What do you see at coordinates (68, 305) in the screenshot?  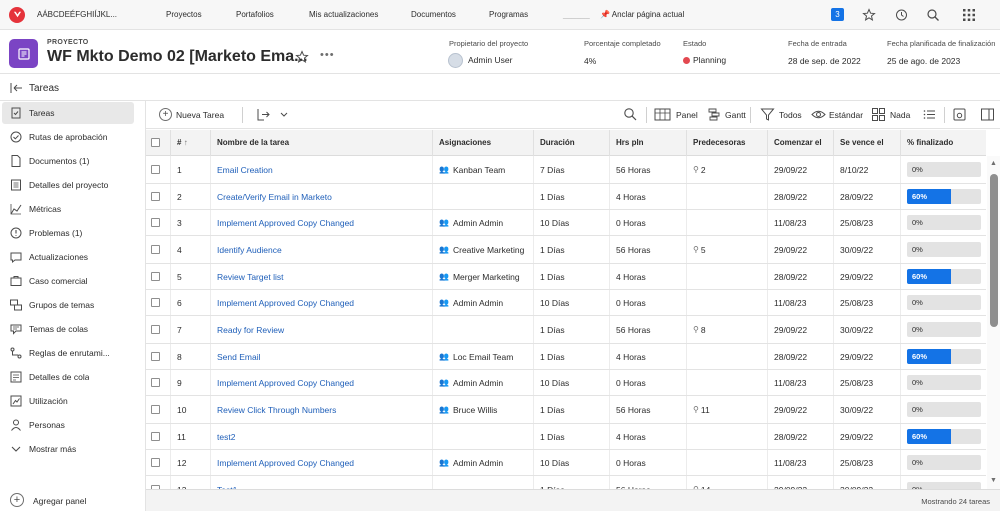 I see `sidebar-item-topic-groups: Grupos de temas` at bounding box center [68, 305].